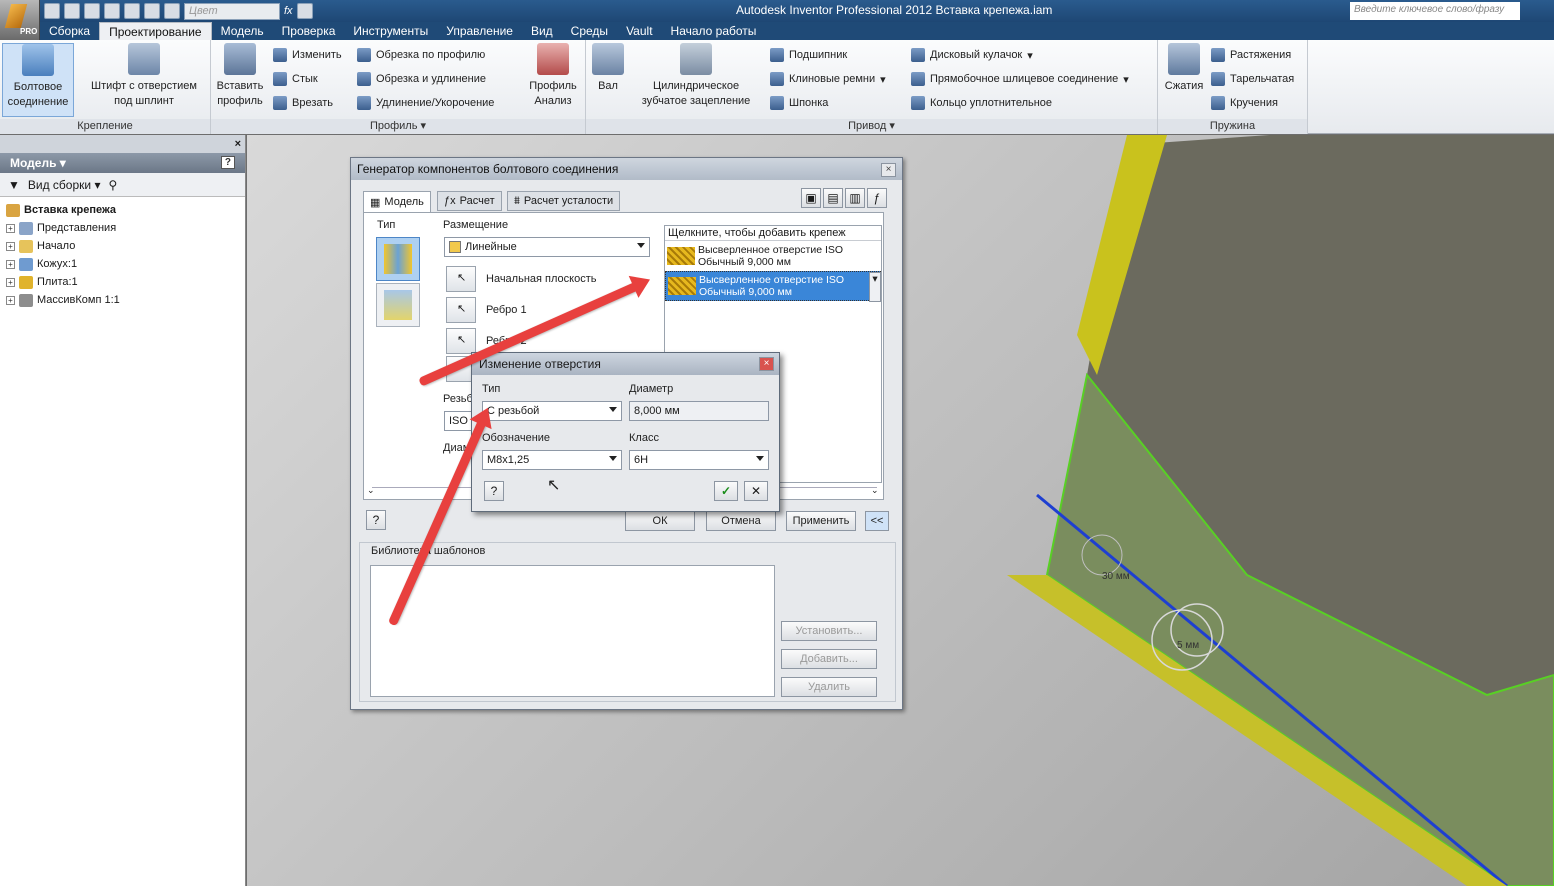 Image resolution: width=1554 pixels, height=886 pixels. I want to click on bolted-connection-button: Болтовое соединение, so click(38, 80).